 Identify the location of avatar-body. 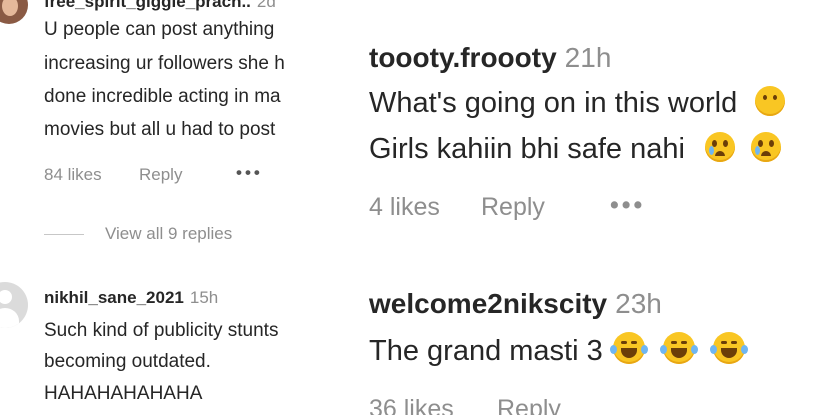
(9, 318).